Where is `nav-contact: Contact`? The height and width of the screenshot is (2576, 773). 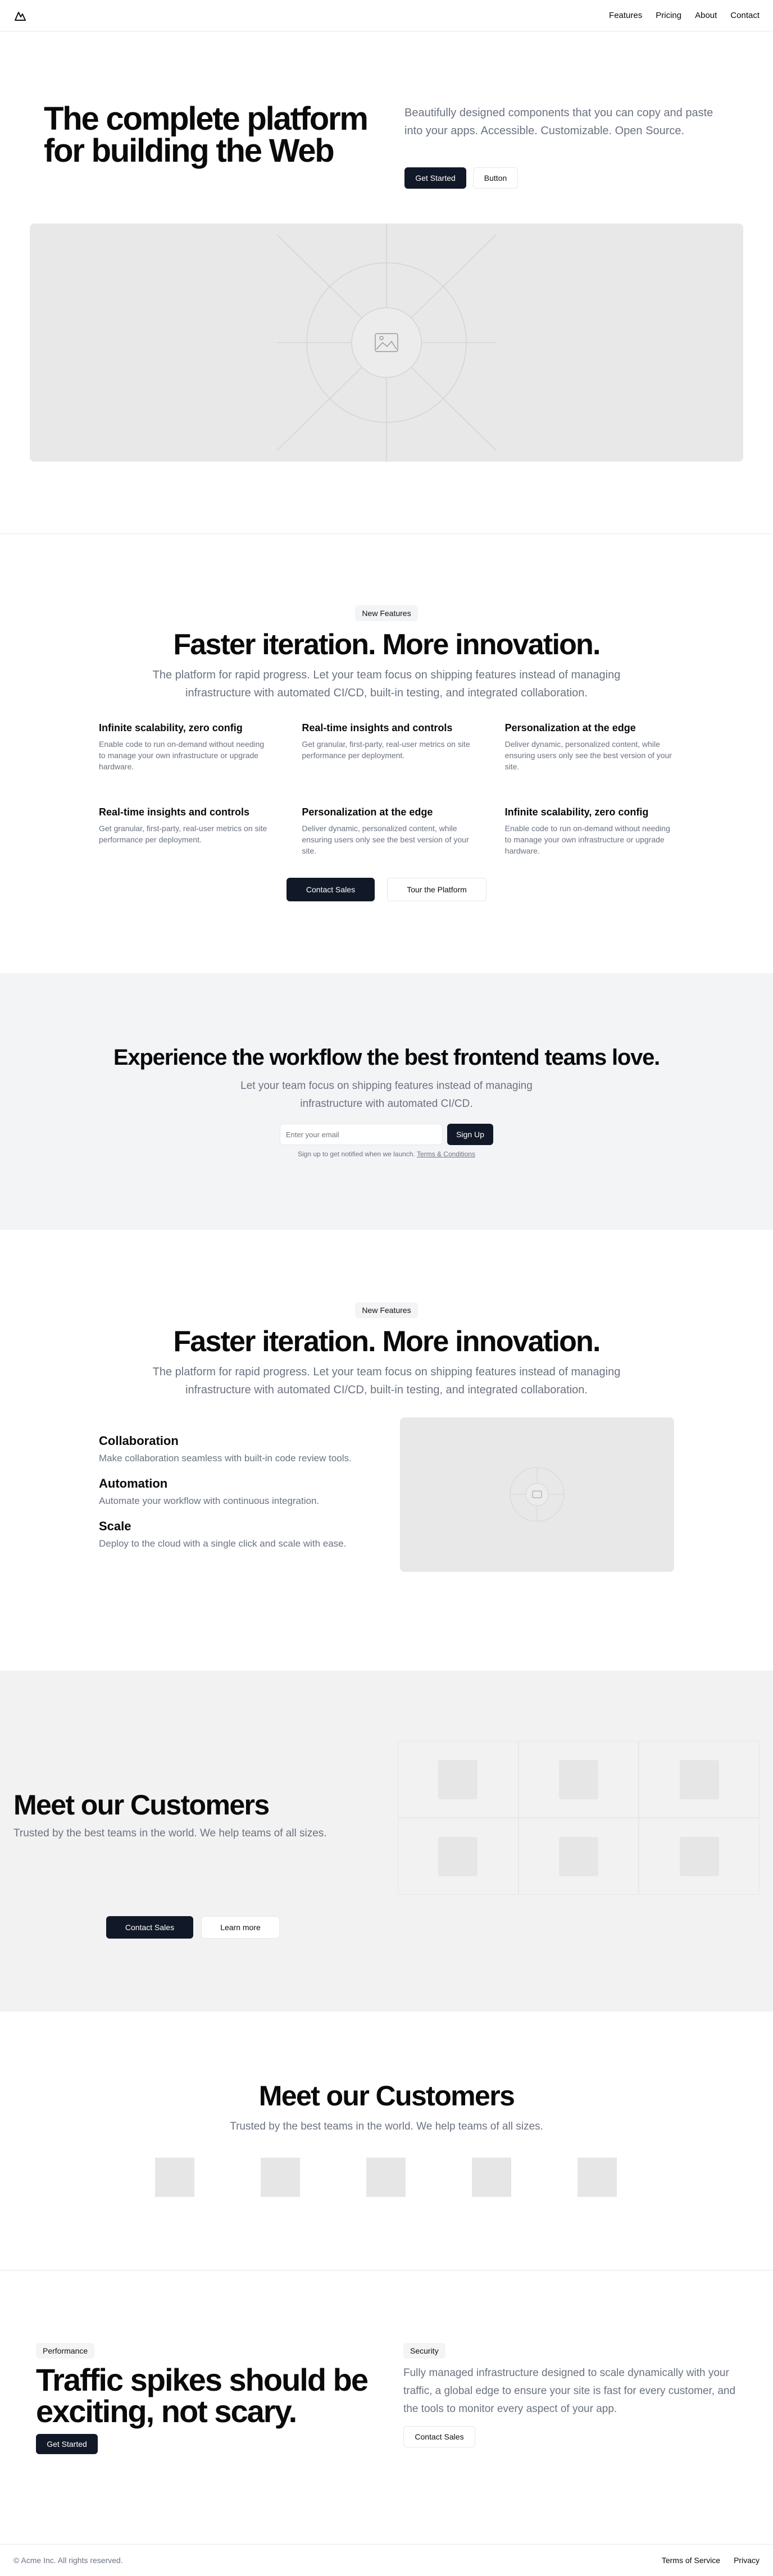 nav-contact: Contact is located at coordinates (745, 16).